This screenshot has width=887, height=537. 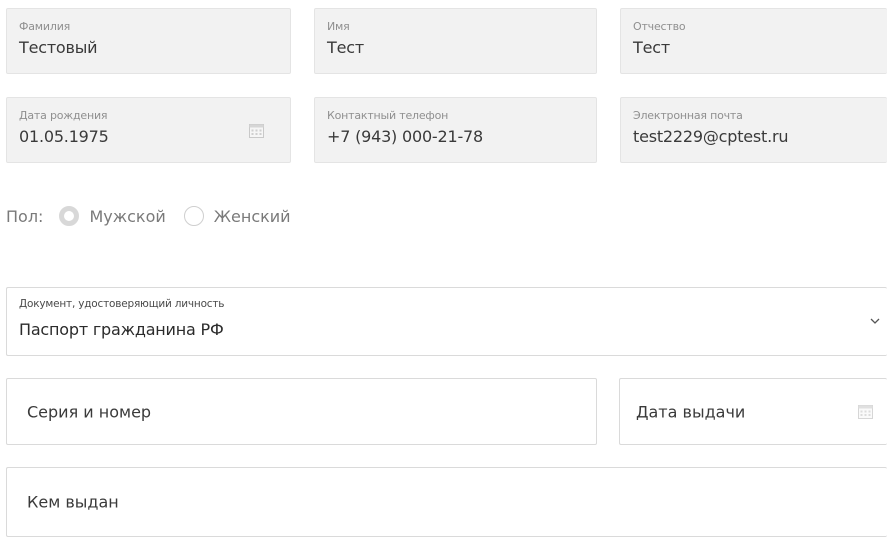 I want to click on chevron-down-icon, so click(x=875, y=321).